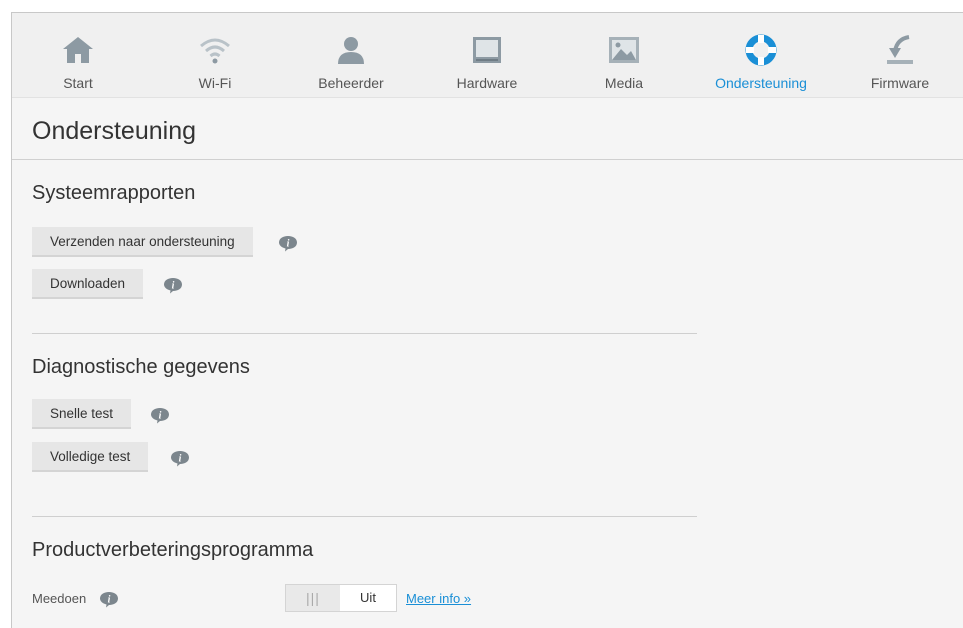 The image size is (963, 628). I want to click on nav-item-ondersteuning: Ondersteuning, so click(761, 55).